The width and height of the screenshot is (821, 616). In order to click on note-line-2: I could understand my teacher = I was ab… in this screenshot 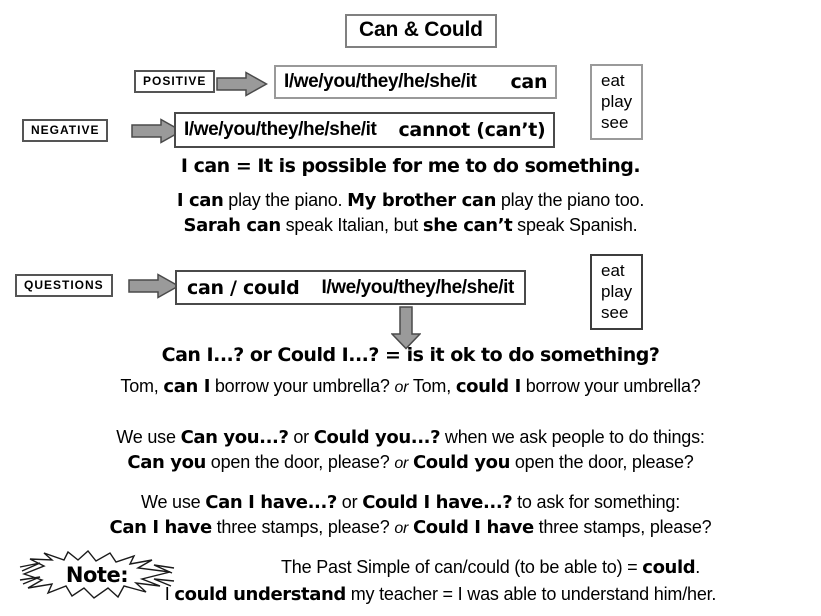, I will do `click(440, 594)`.